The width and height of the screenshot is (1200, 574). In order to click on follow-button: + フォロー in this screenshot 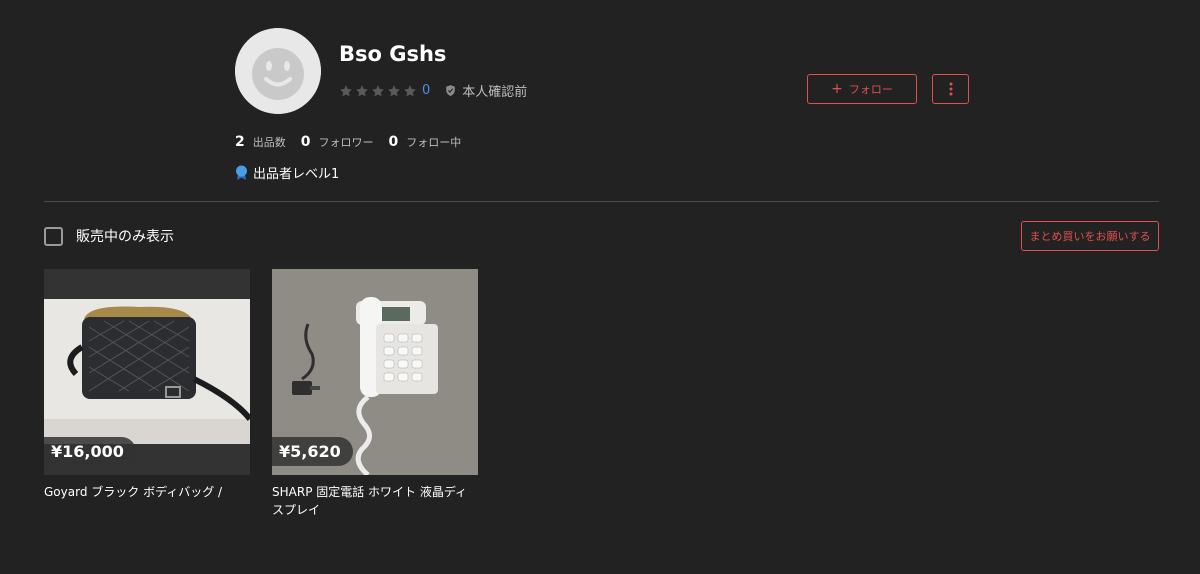, I will do `click(862, 89)`.